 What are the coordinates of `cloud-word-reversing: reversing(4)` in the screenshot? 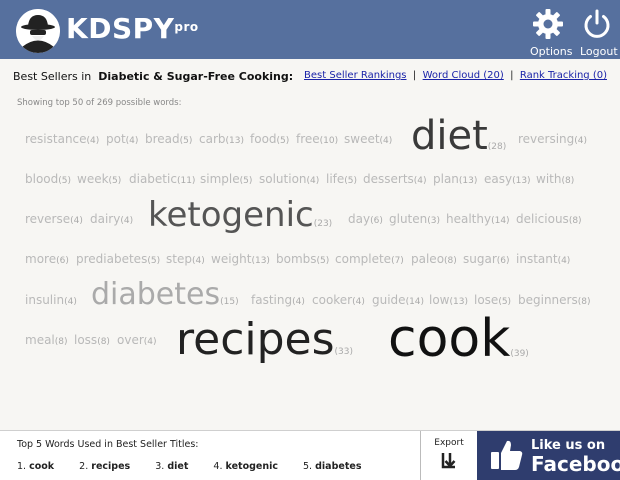 It's located at (552, 138).